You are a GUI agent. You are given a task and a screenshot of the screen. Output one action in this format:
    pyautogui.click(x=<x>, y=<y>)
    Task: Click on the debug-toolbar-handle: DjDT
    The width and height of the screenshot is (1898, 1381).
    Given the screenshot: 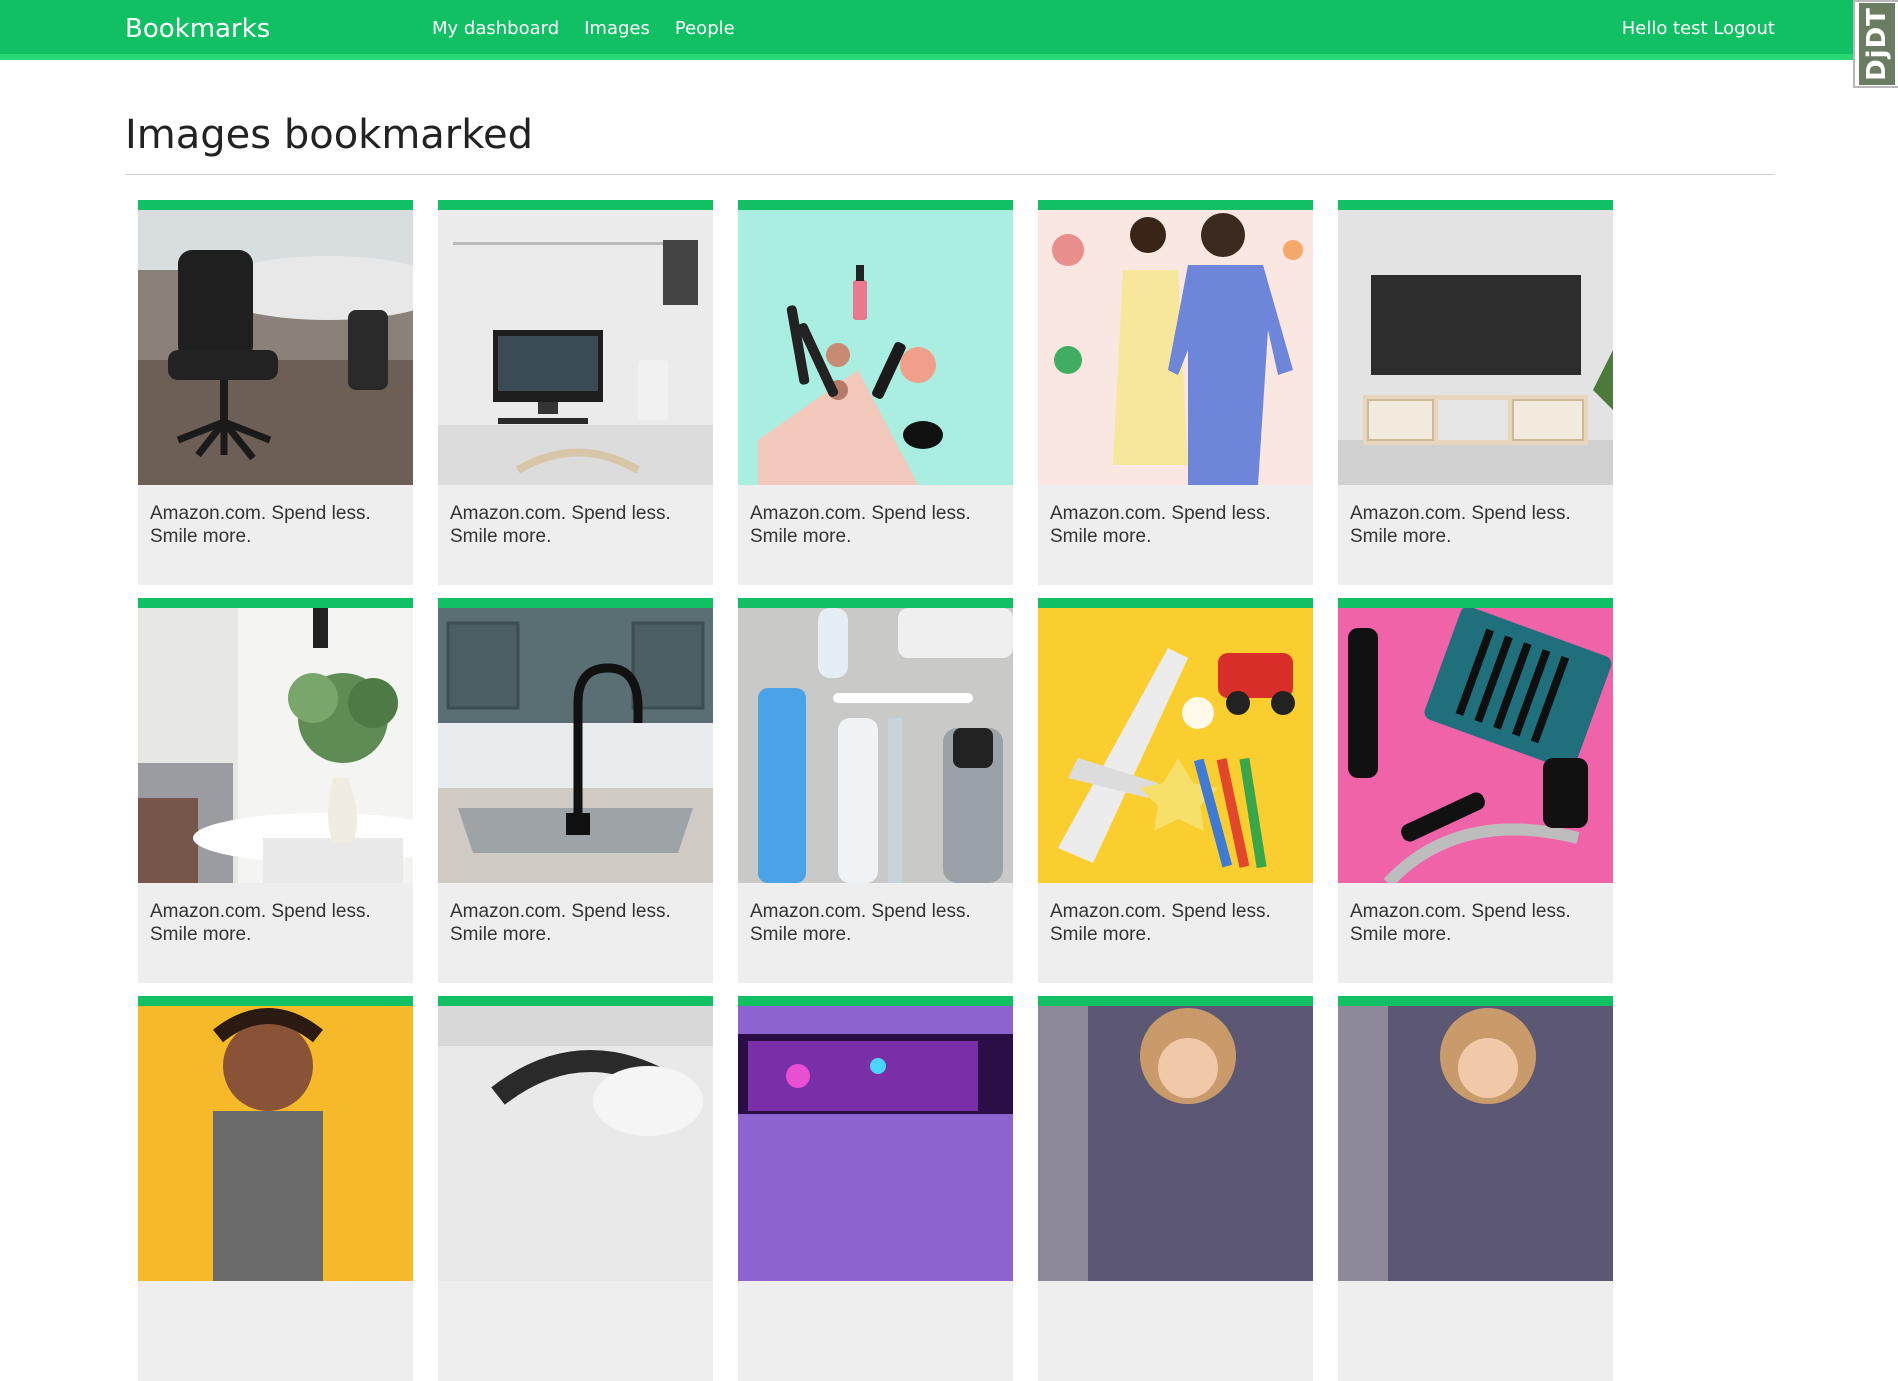 What is the action you would take?
    pyautogui.click(x=1875, y=44)
    